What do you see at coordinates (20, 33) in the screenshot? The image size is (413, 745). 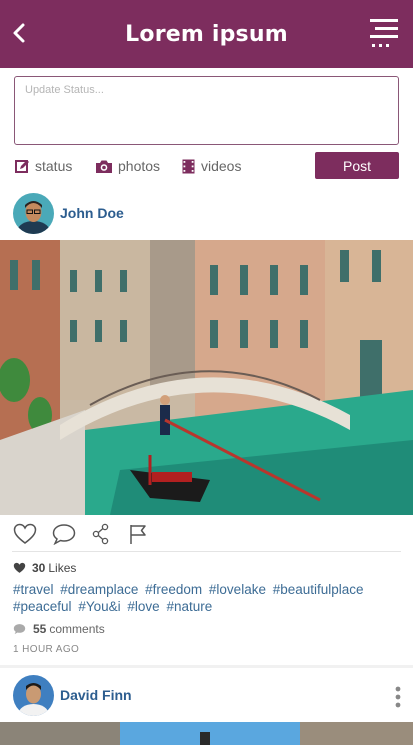 I see `back-arrow-icon` at bounding box center [20, 33].